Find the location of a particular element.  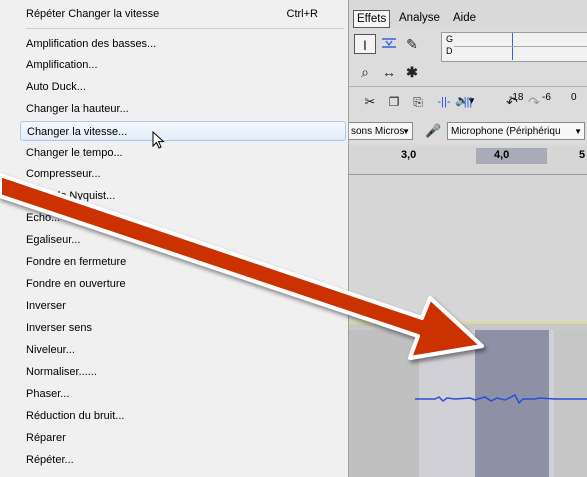

menu-analyze: Analyse is located at coordinates (419, 19).